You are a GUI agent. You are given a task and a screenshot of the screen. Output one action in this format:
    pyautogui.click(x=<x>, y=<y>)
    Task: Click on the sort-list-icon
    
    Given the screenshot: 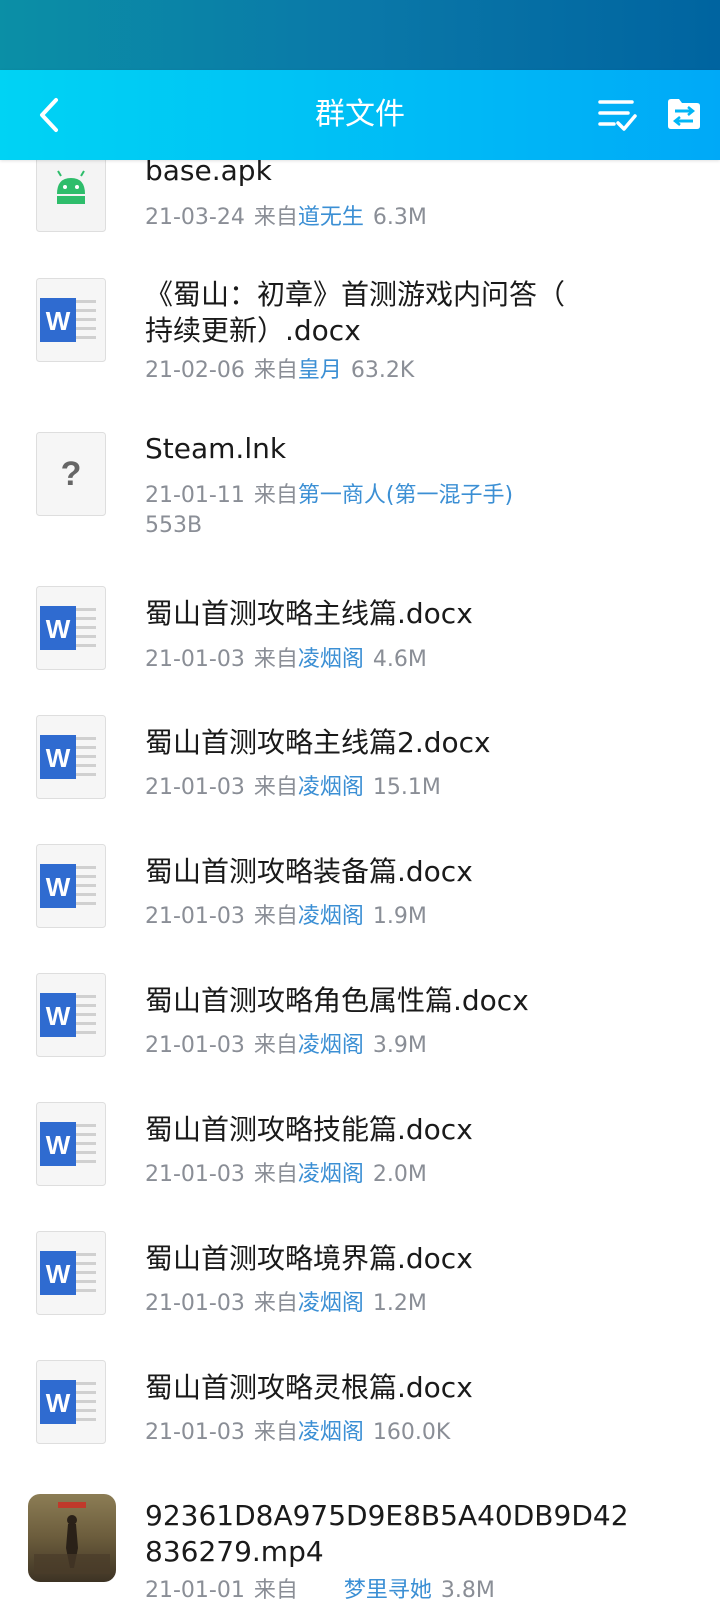 What is the action you would take?
    pyautogui.click(x=617, y=115)
    